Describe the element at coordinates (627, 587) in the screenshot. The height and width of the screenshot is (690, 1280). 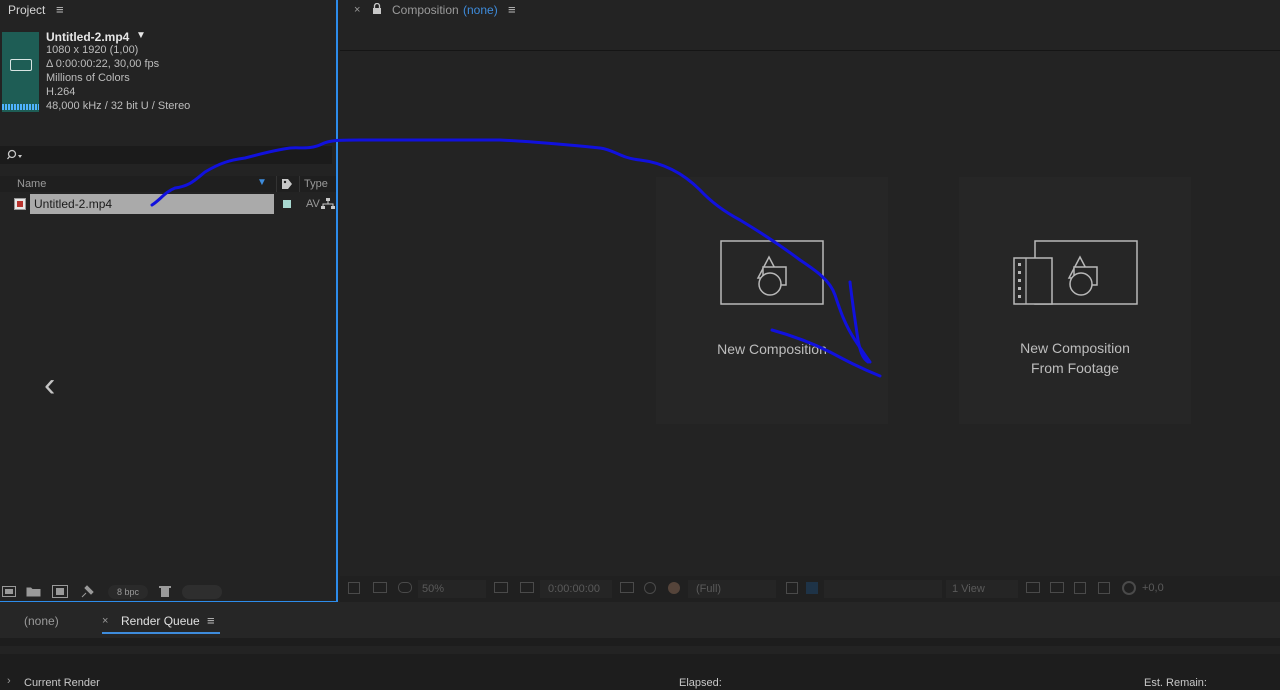
I see `snapshot-icon` at that location.